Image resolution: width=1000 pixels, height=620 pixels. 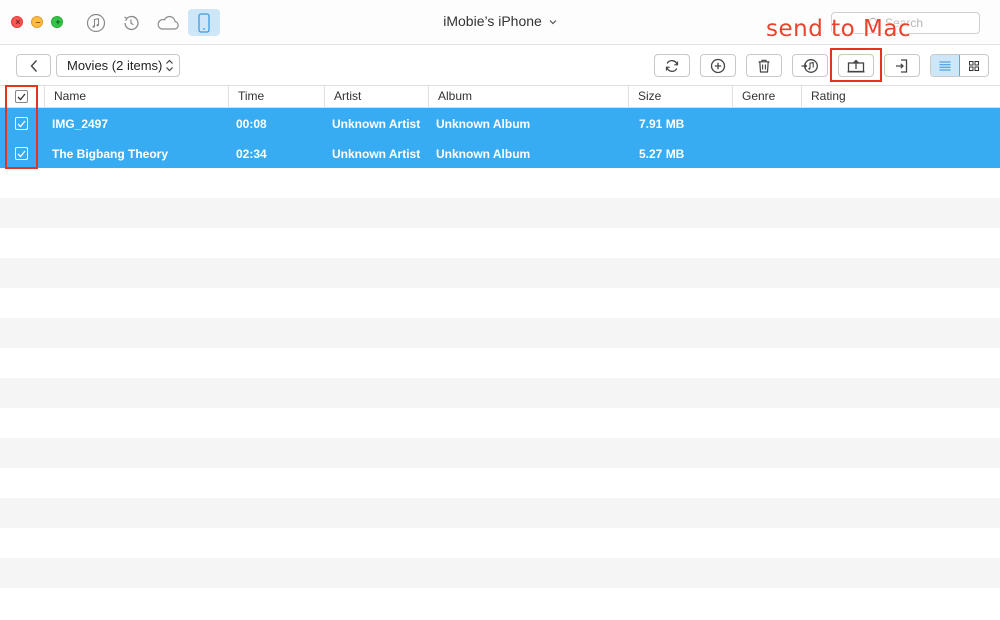 I want to click on column-header-size: Size, so click(x=680, y=97).